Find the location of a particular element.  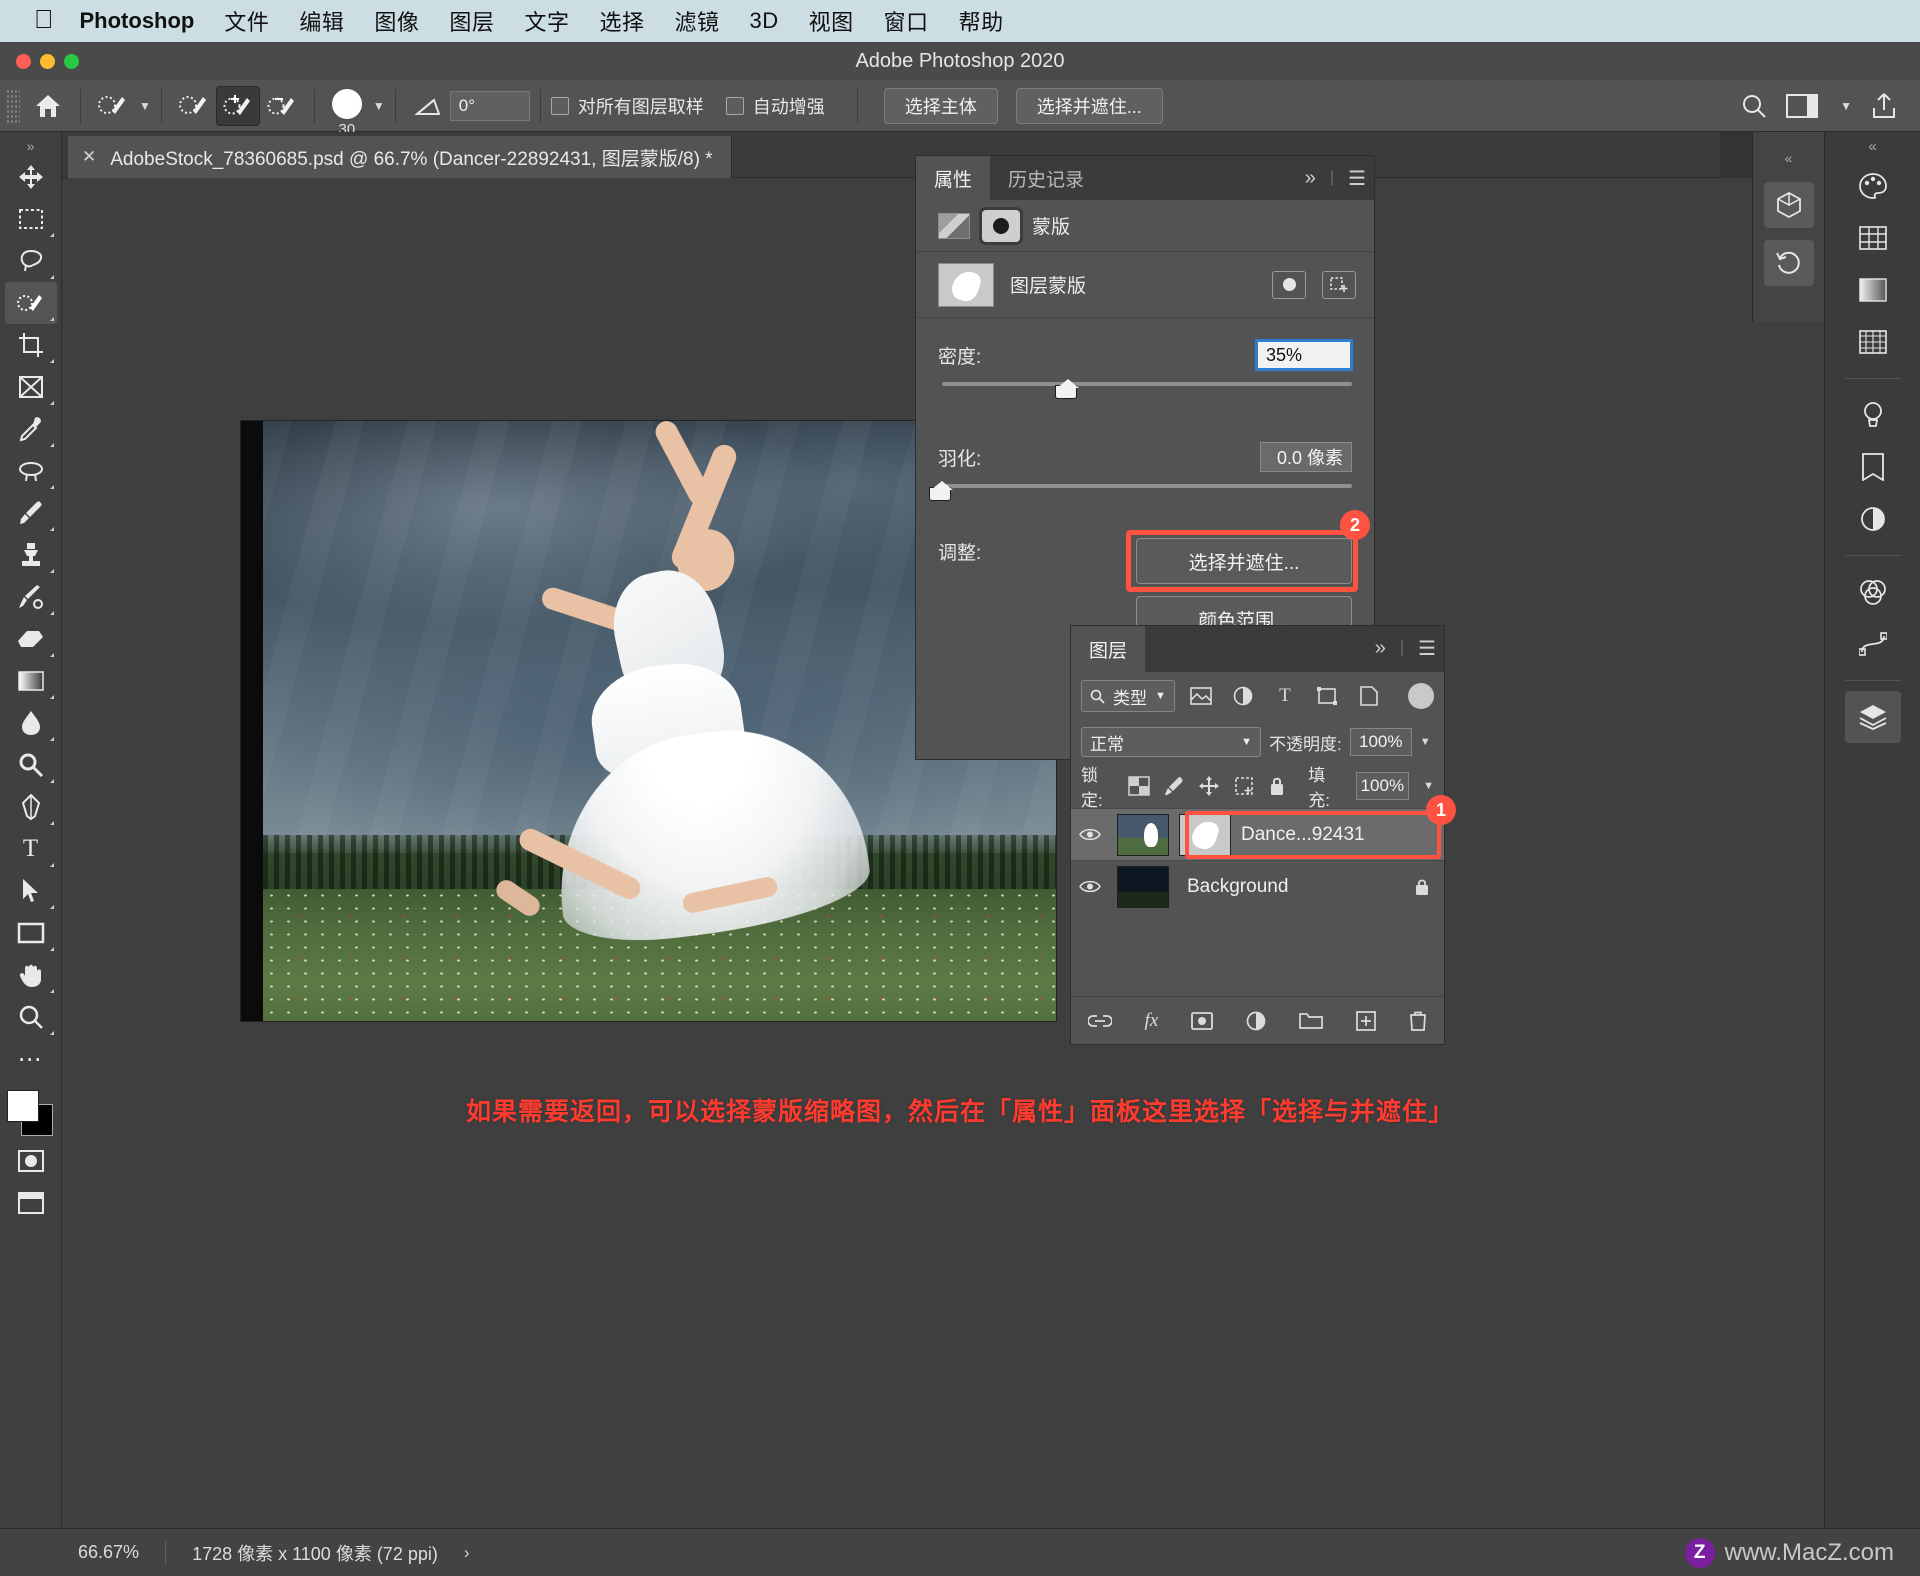

type-tool: T is located at coordinates (31, 849).